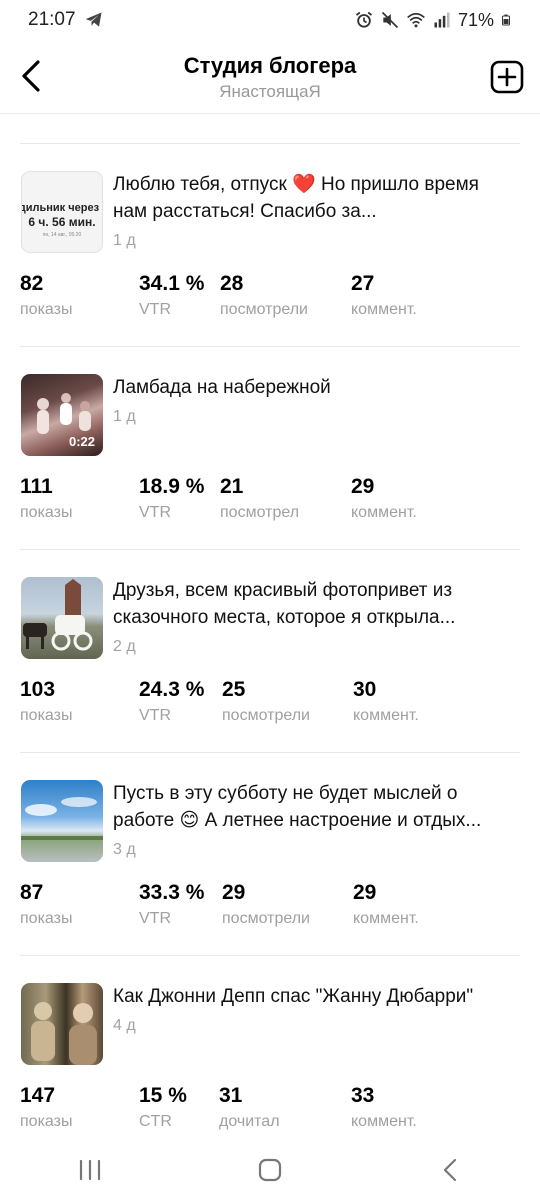 The image size is (540, 1200). Describe the element at coordinates (384, 295) in the screenshot. I see `stat-comments: 27 коммент.` at that location.